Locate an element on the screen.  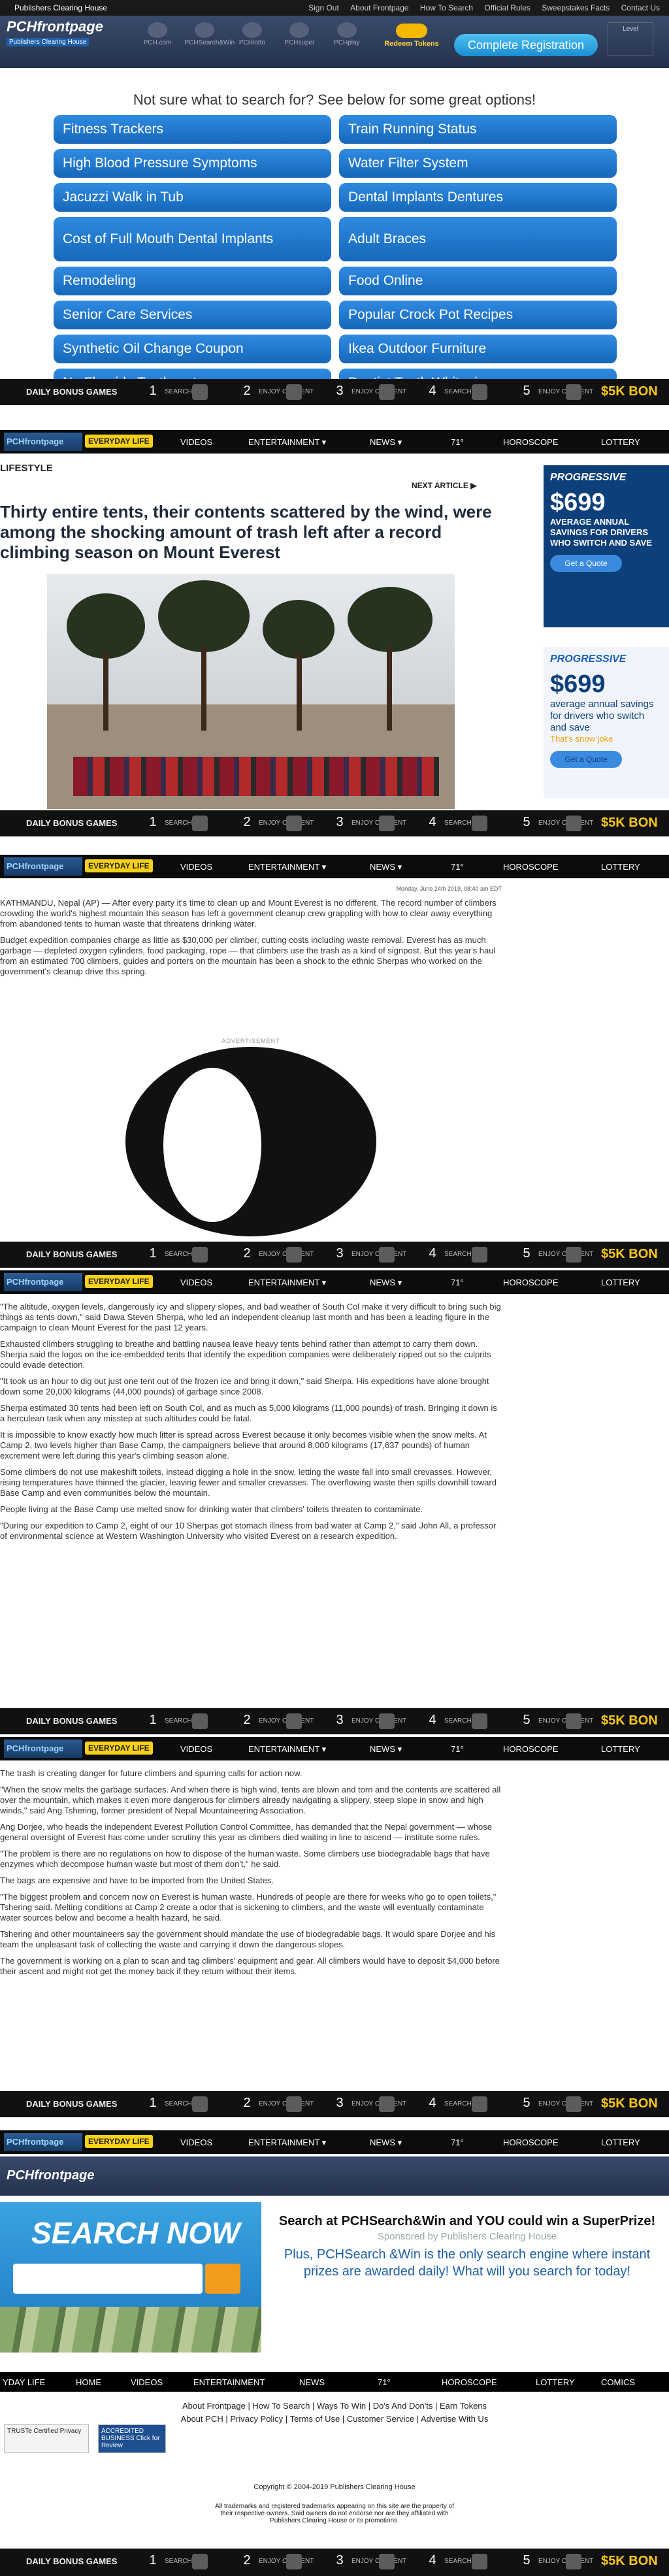
suggestion-button: Senior Care Services is located at coordinates (193, 315).